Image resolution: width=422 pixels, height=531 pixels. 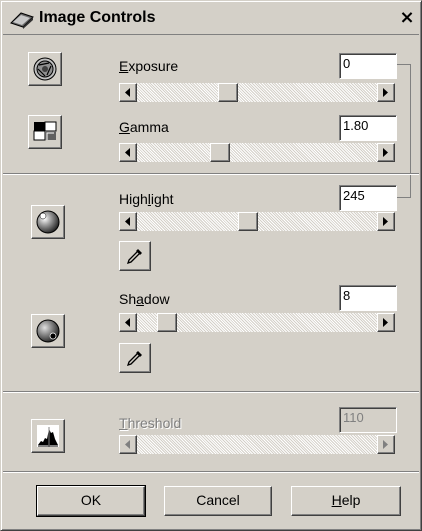 I want to click on highlight-icon-box, so click(x=48, y=222).